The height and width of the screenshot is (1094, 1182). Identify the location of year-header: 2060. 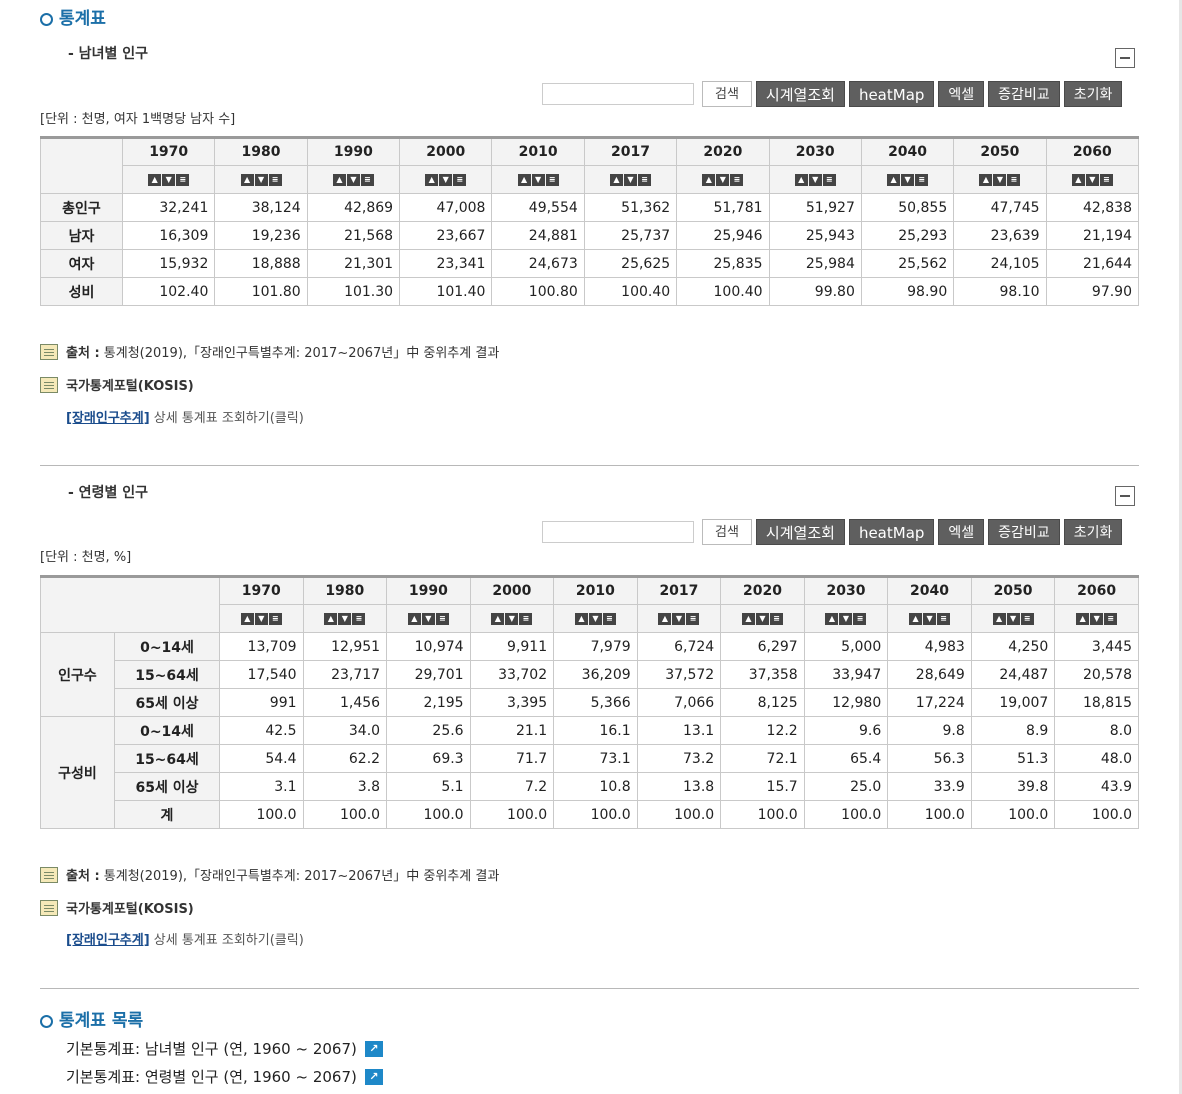
(1092, 151).